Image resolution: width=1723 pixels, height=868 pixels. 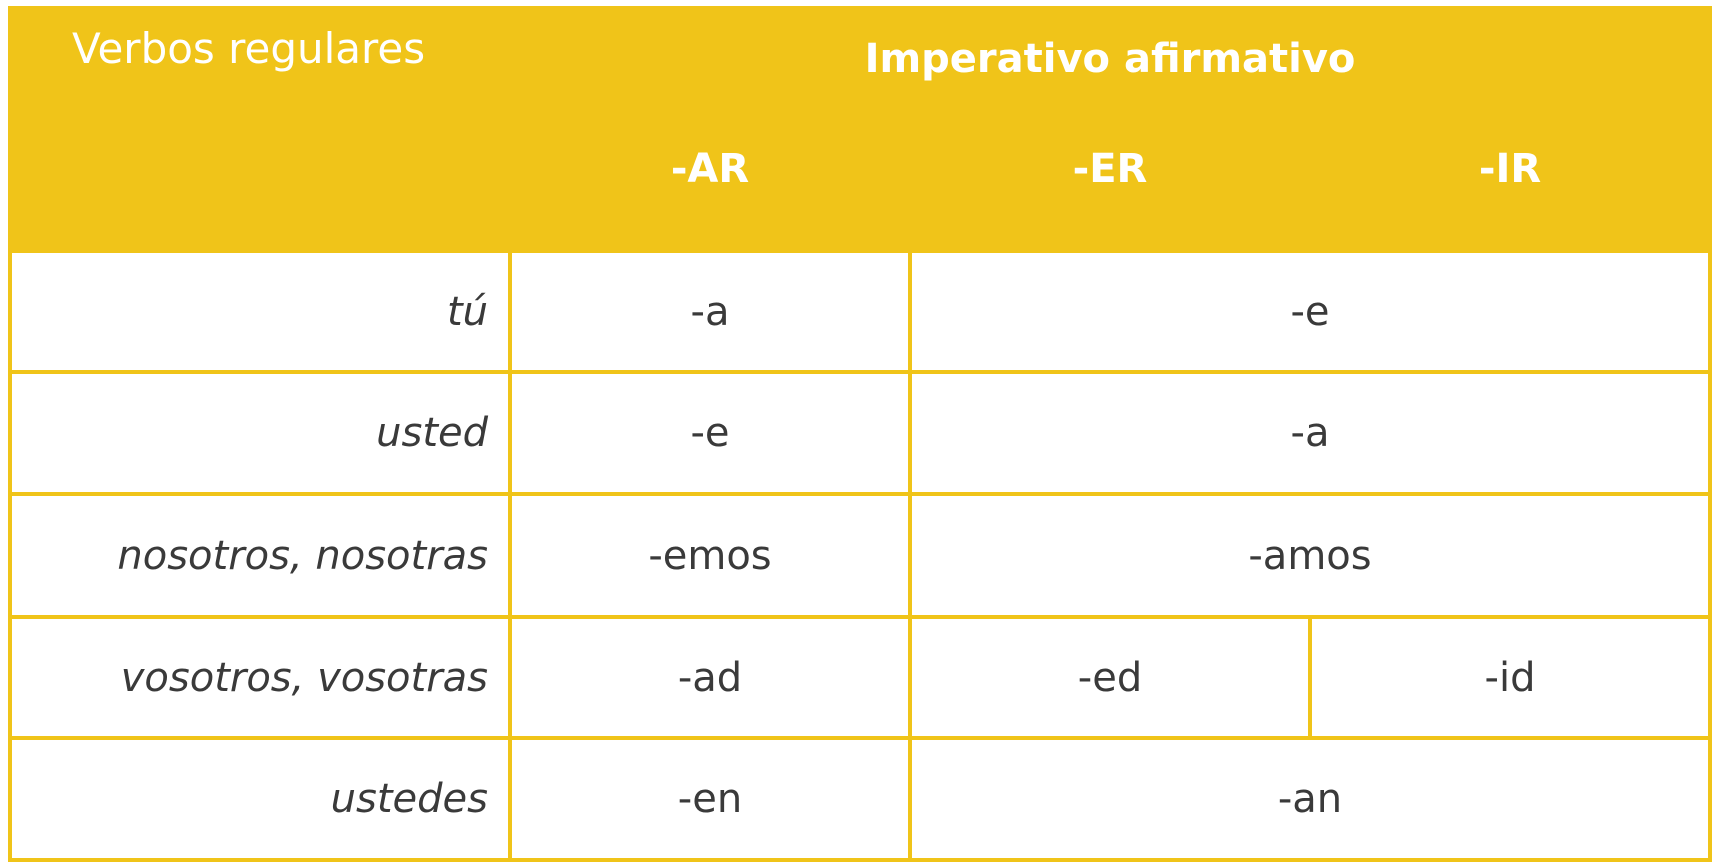 I want to click on cell-tu-er-ir: -e, so click(x=1310, y=311).